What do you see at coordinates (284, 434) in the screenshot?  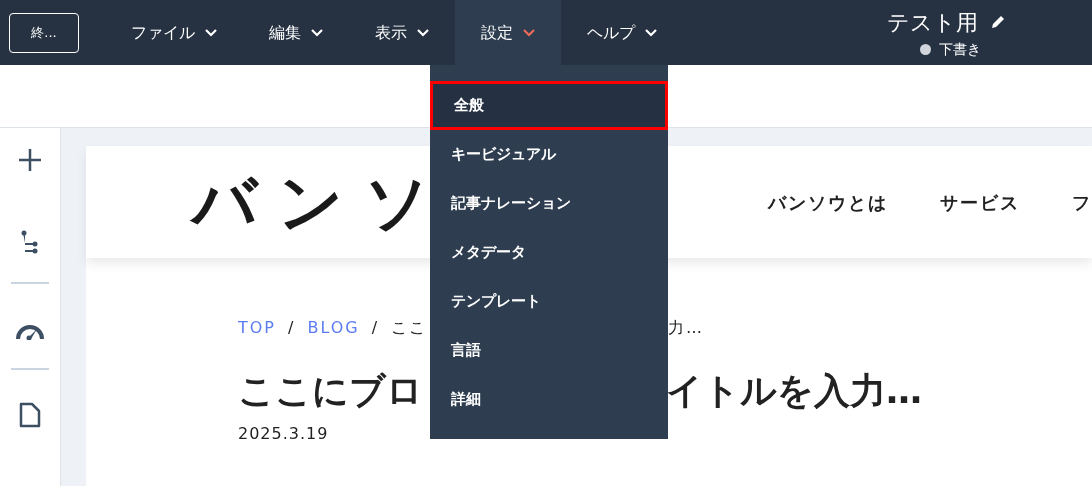 I see `post-date: 2025.3.19` at bounding box center [284, 434].